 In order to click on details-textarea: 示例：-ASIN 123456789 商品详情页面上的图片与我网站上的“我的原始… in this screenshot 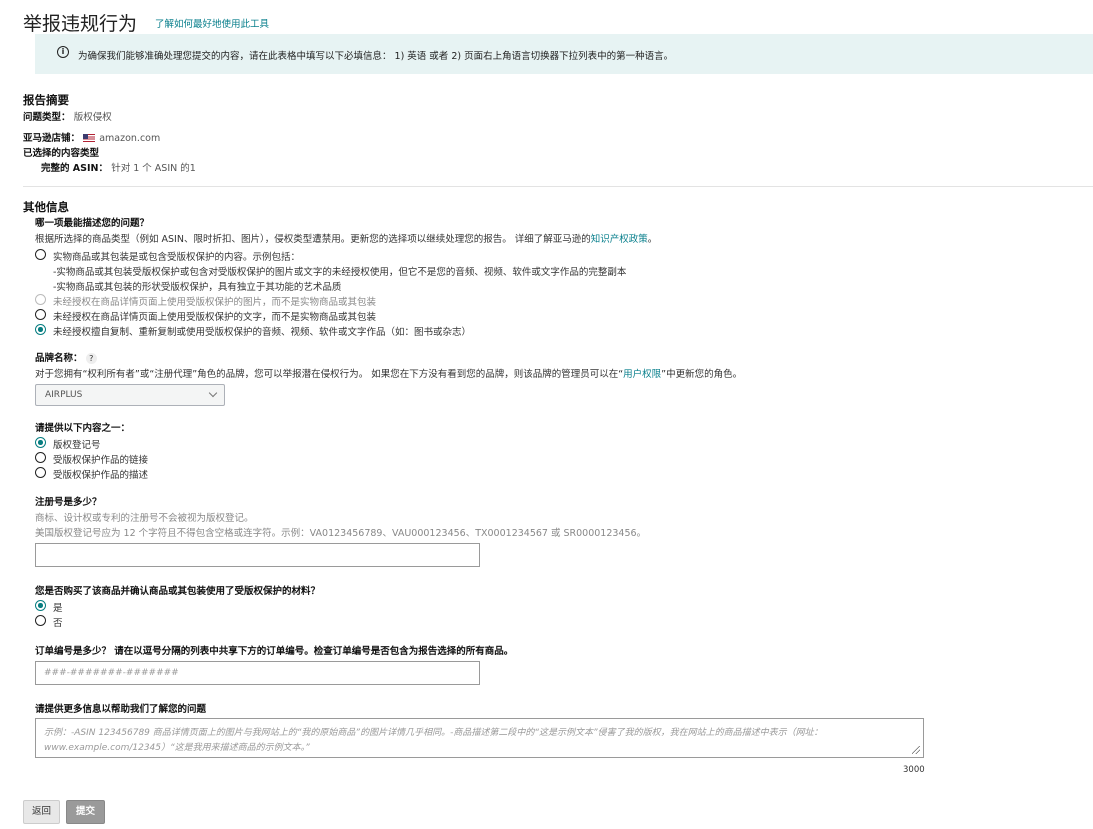, I will do `click(479, 738)`.